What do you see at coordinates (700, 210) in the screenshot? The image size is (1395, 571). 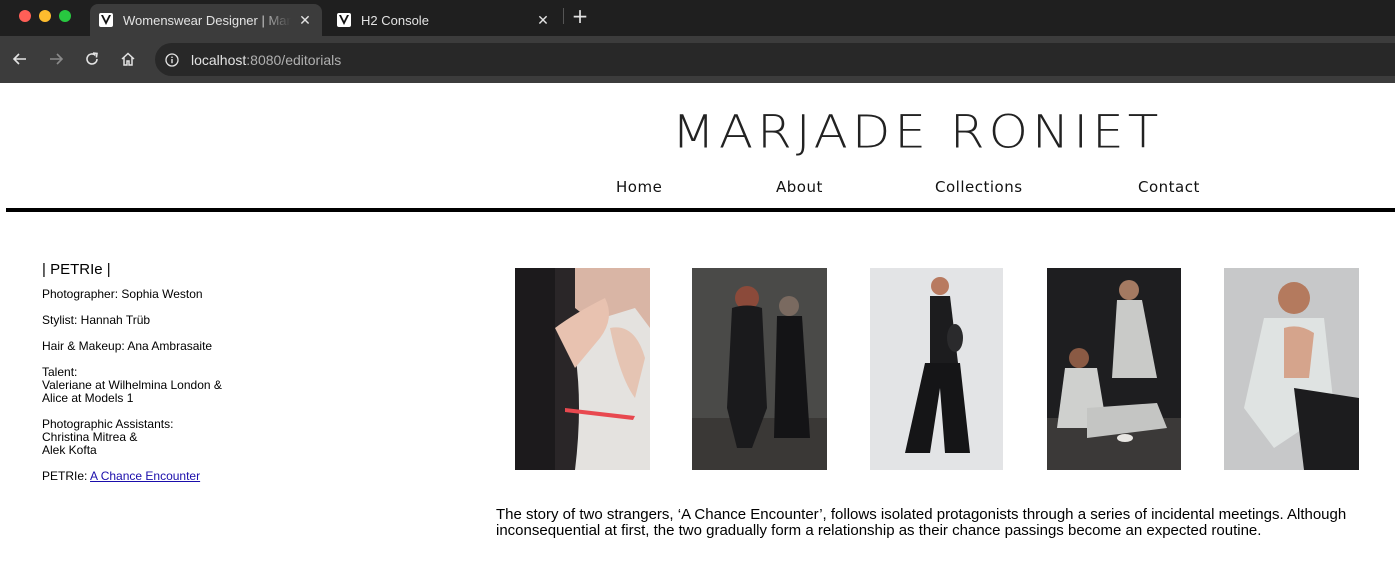 I see `header-divider` at bounding box center [700, 210].